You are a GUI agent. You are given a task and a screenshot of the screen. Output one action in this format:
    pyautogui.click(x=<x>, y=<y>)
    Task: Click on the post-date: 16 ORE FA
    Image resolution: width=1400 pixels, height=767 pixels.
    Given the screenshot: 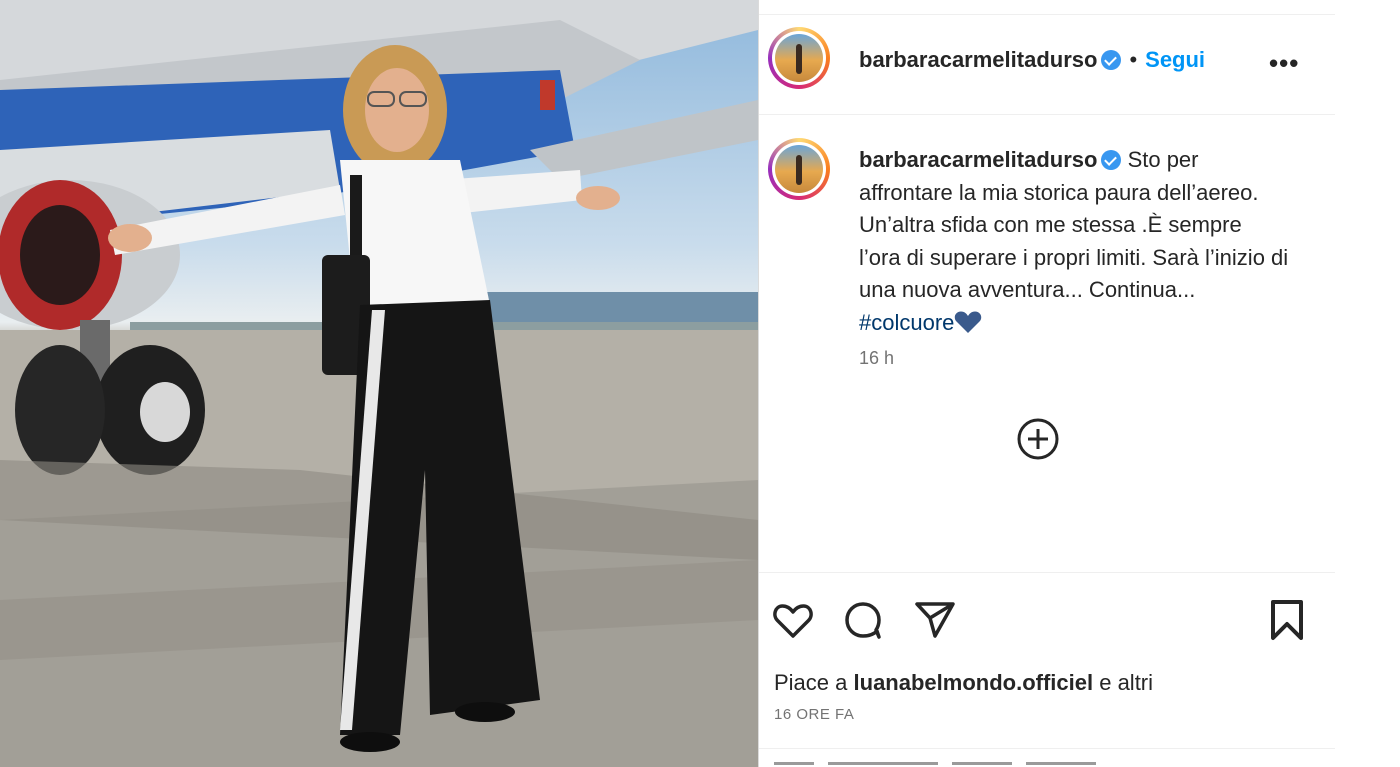 What is the action you would take?
    pyautogui.click(x=814, y=714)
    